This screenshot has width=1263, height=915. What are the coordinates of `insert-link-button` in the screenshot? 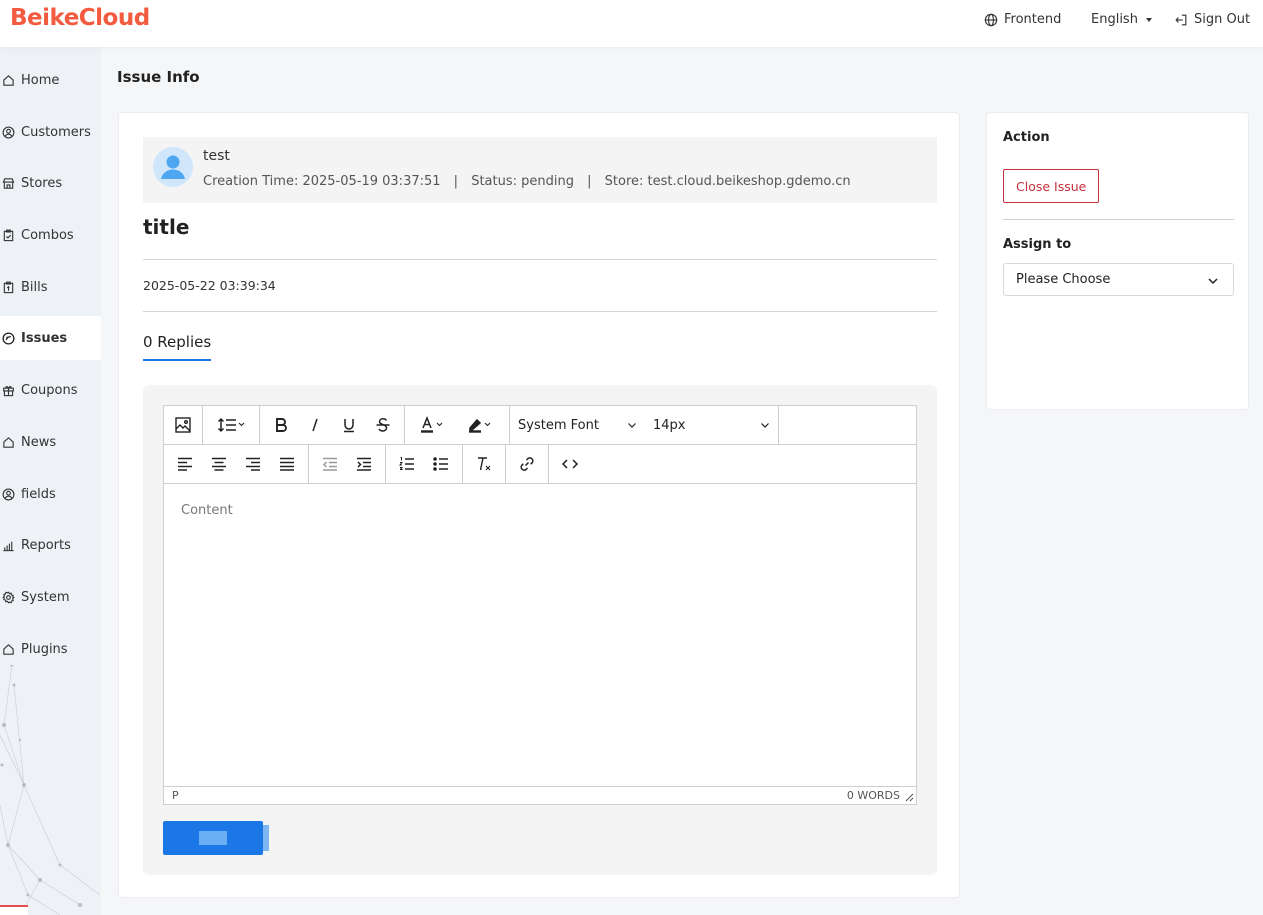 It's located at (527, 464).